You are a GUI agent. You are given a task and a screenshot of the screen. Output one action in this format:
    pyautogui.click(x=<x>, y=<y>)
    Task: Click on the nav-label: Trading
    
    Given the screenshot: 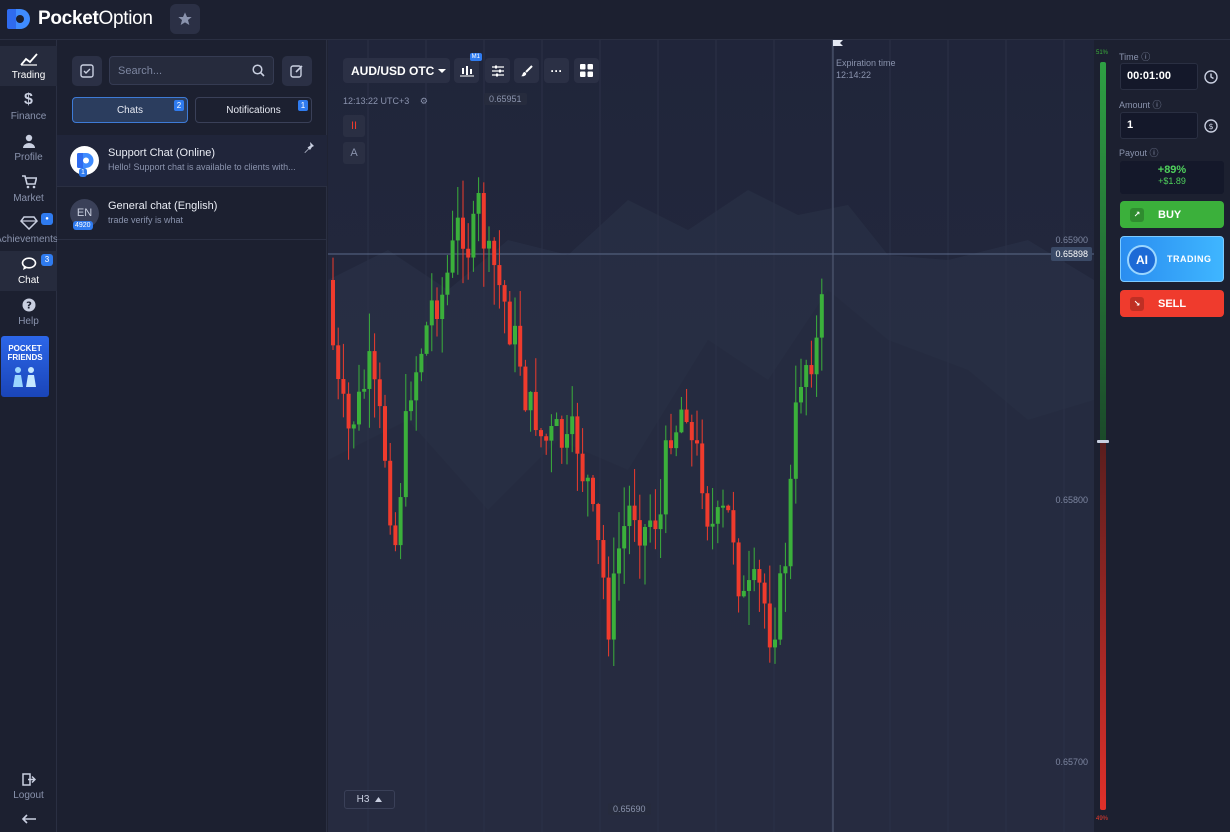 What is the action you would take?
    pyautogui.click(x=28, y=75)
    